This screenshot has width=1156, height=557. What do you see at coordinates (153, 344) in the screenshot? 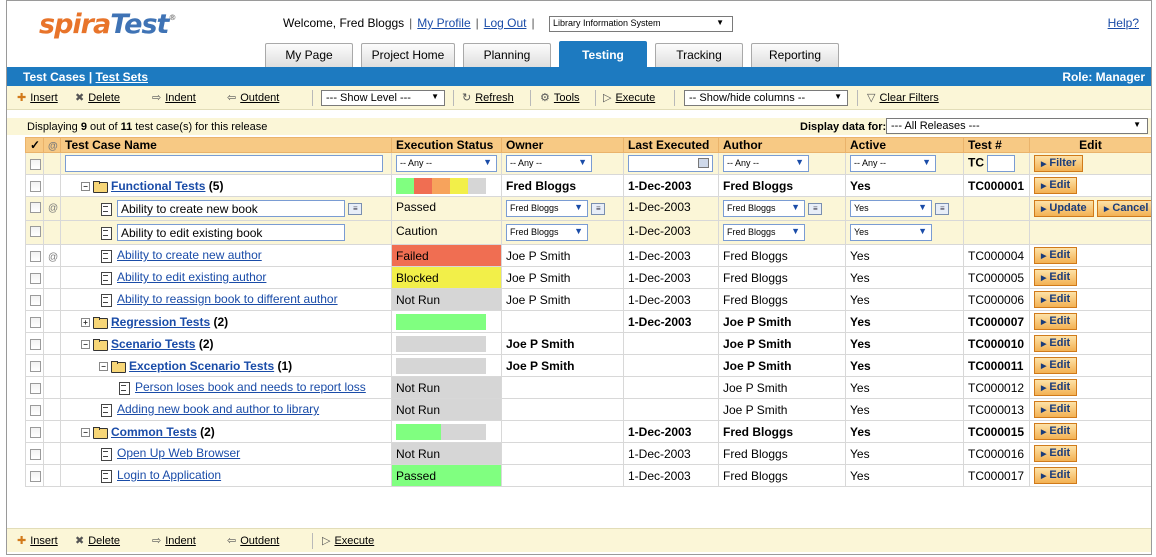
I see `folder-link: Scenario Tests` at bounding box center [153, 344].